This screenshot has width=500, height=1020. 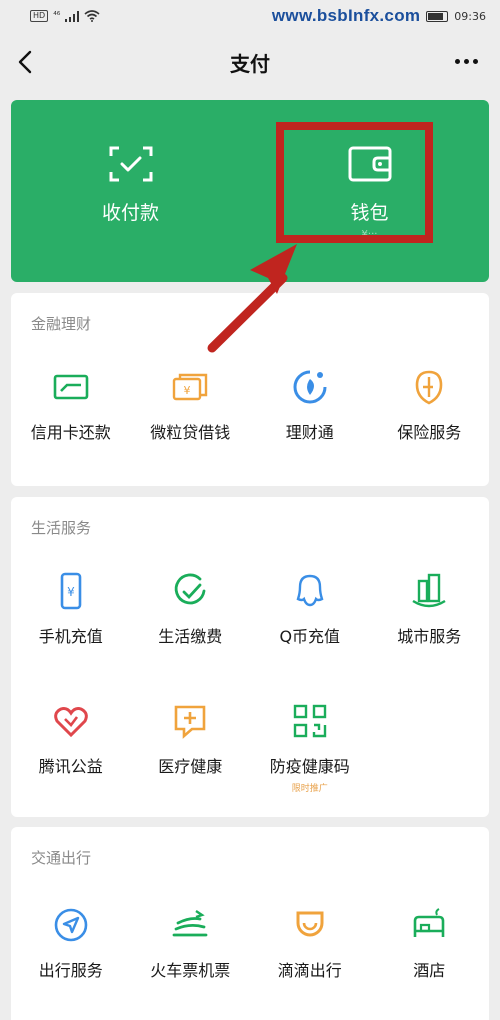 I want to click on grid-label: 信用卡还款, so click(x=70, y=432).